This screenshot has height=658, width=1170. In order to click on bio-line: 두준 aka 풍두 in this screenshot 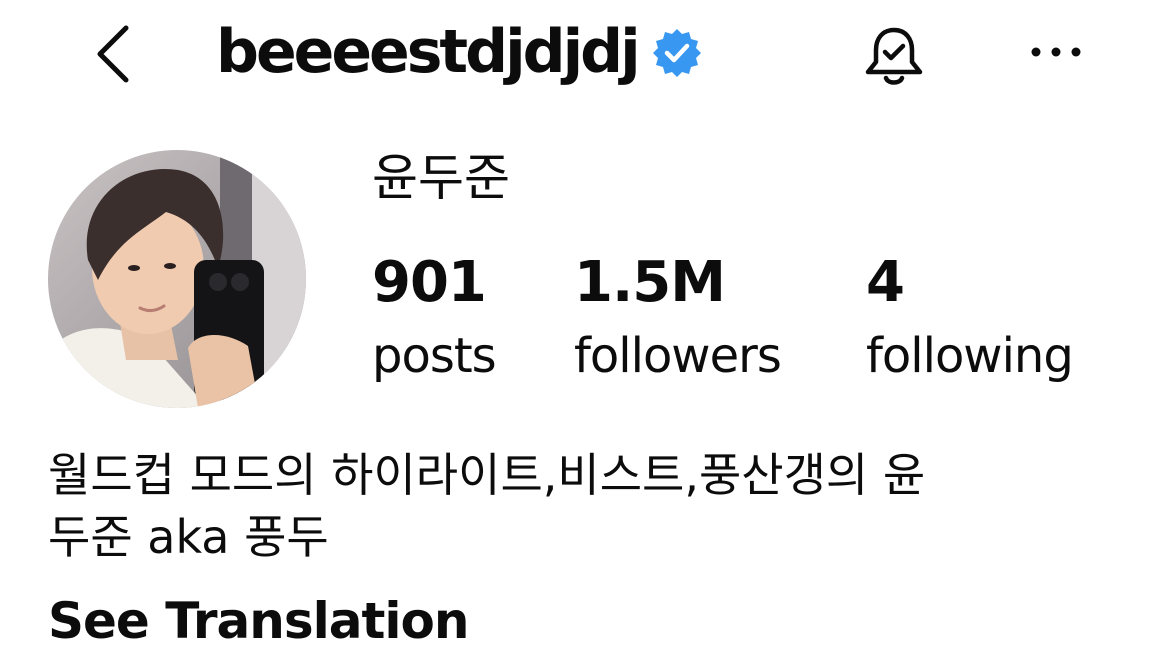, I will do `click(188, 537)`.